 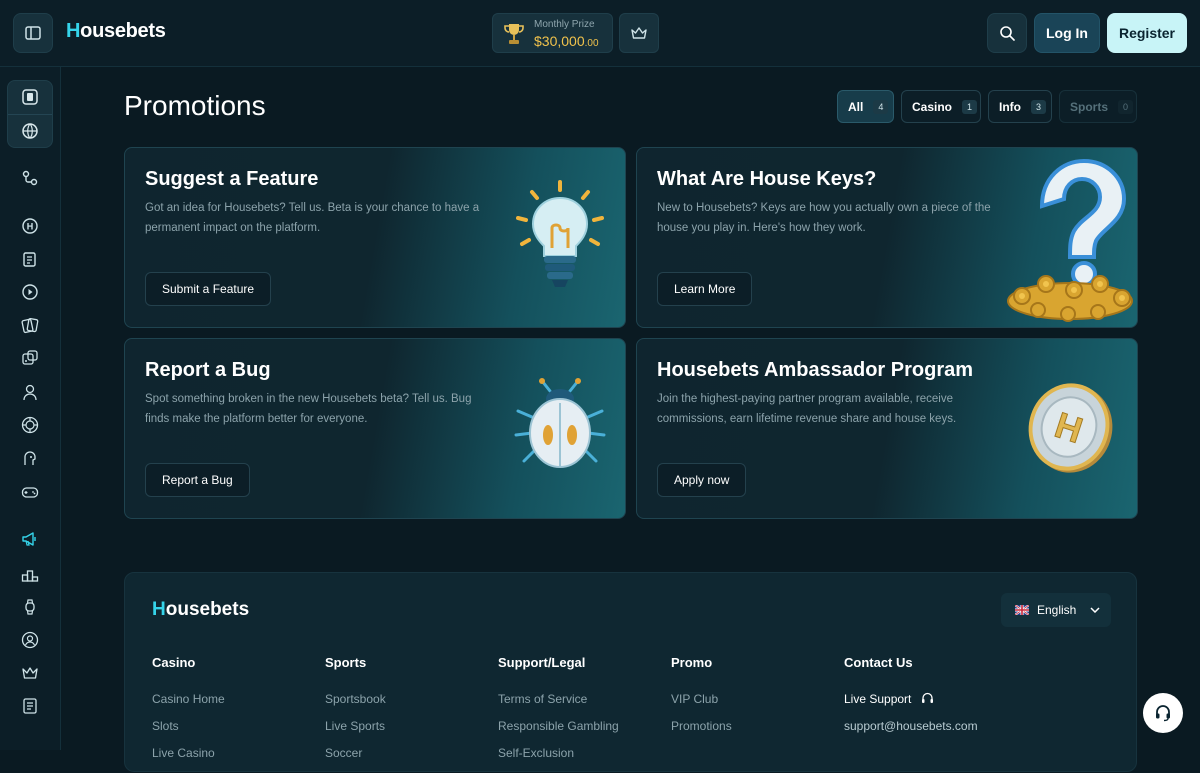 I want to click on footer-link: VIP Club, so click(x=701, y=705).